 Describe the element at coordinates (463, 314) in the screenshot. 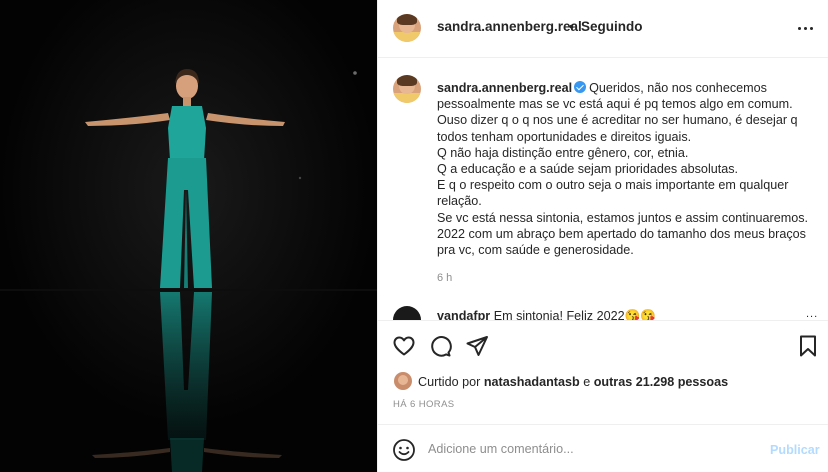

I see `commenter-username: vandafpr` at that location.